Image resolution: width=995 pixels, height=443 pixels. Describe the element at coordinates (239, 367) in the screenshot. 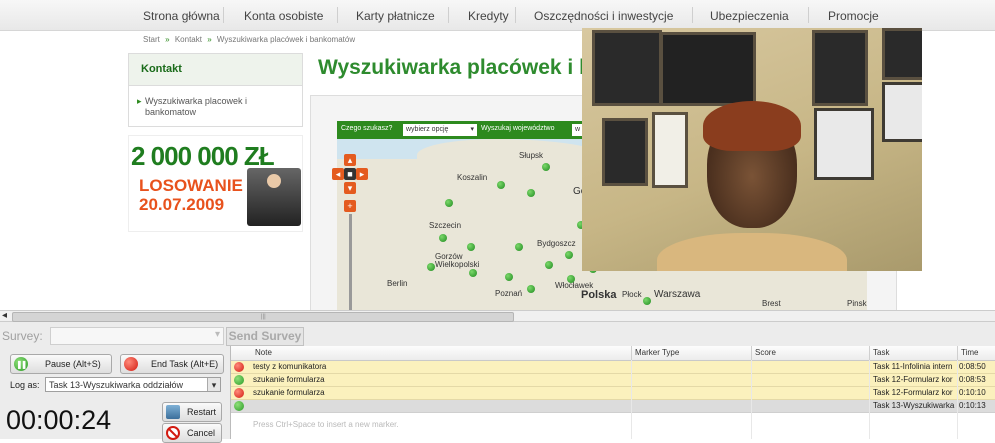

I see `status-red-icon` at that location.